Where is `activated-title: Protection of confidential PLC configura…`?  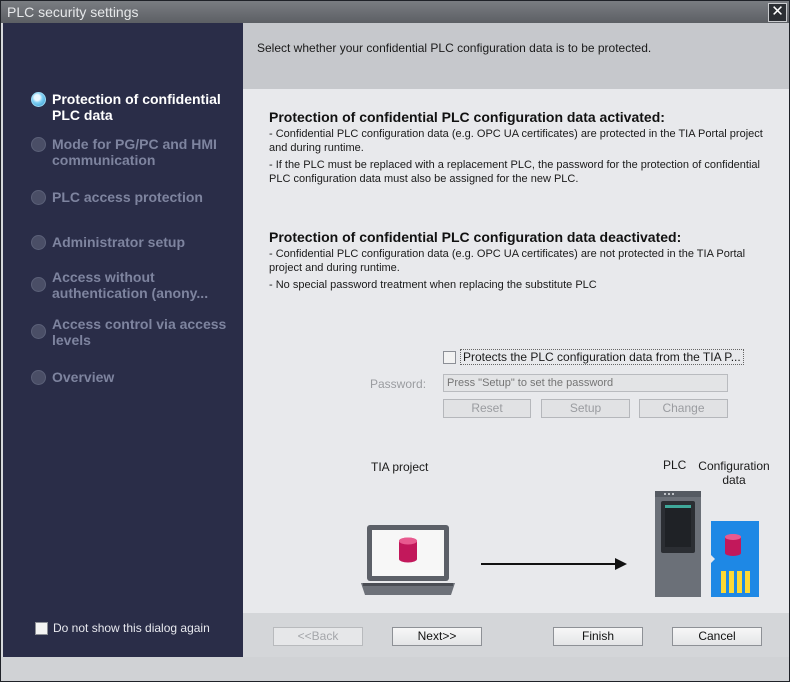
activated-title: Protection of confidential PLC configura… is located at coordinates (467, 117).